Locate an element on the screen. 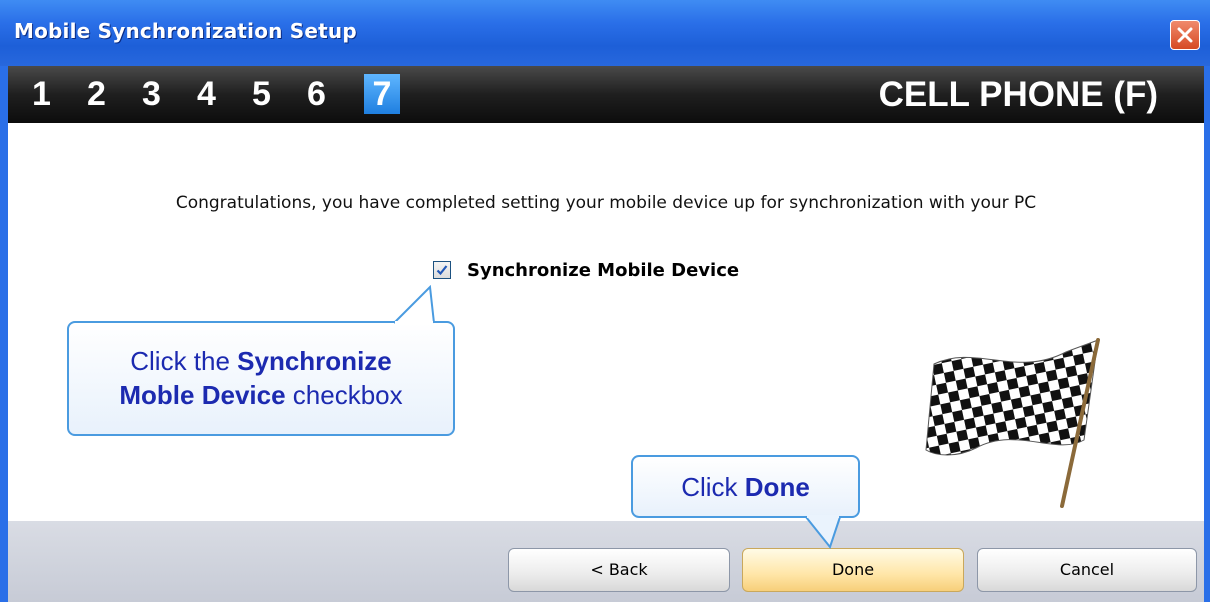  window-frame-left is located at coordinates (4, 334).